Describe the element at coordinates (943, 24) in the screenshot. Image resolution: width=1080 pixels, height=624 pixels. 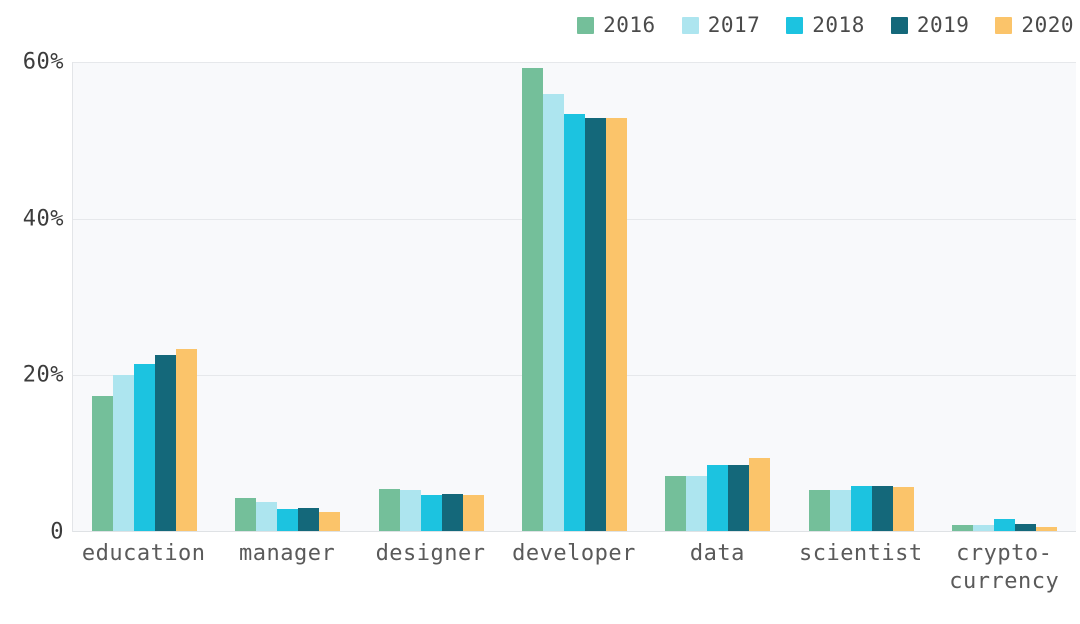
I see `legend-label: 2019` at that location.